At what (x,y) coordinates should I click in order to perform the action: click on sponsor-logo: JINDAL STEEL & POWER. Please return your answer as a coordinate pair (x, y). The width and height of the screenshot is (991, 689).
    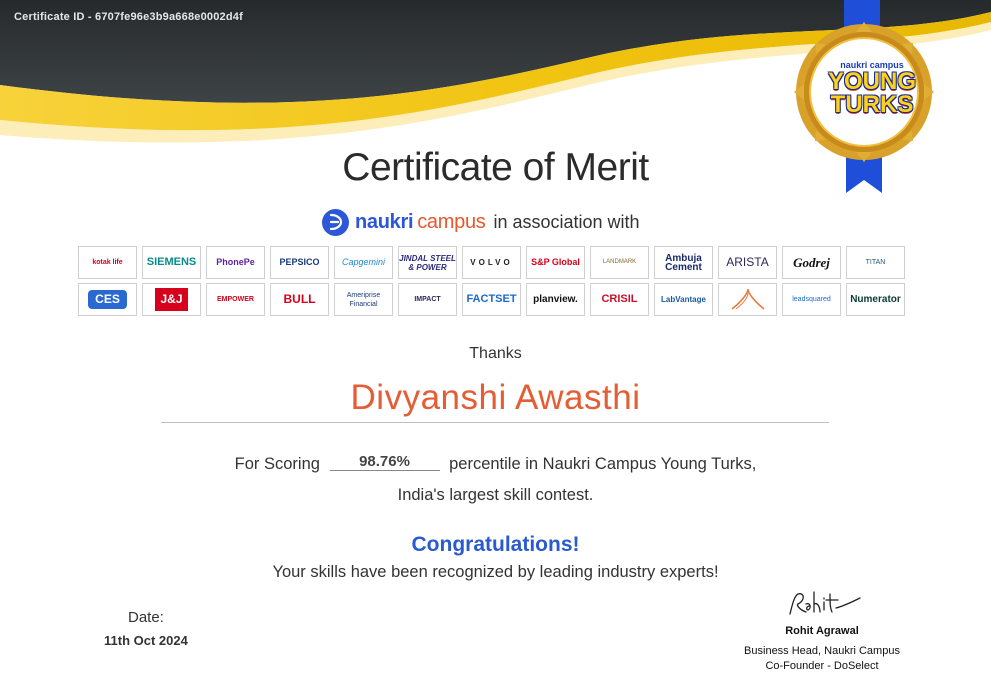
    Looking at the image, I should click on (427, 262).